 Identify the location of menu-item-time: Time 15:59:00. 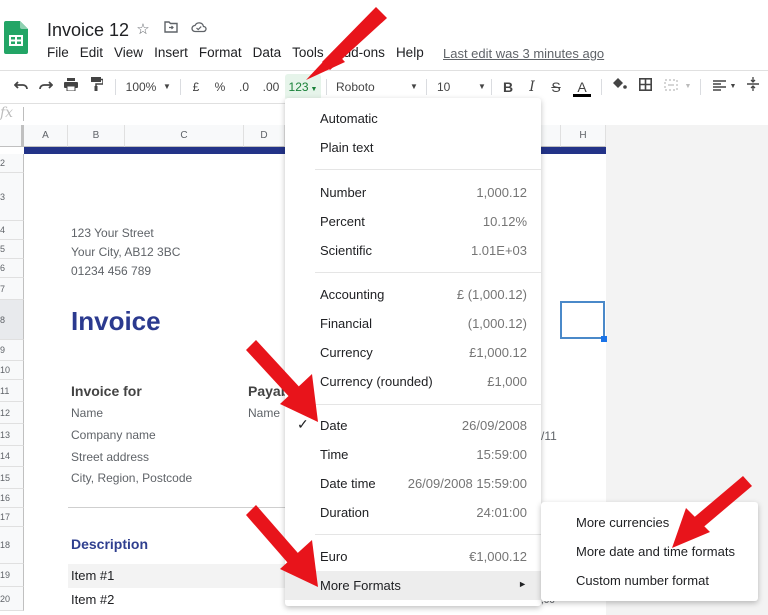
(413, 454).